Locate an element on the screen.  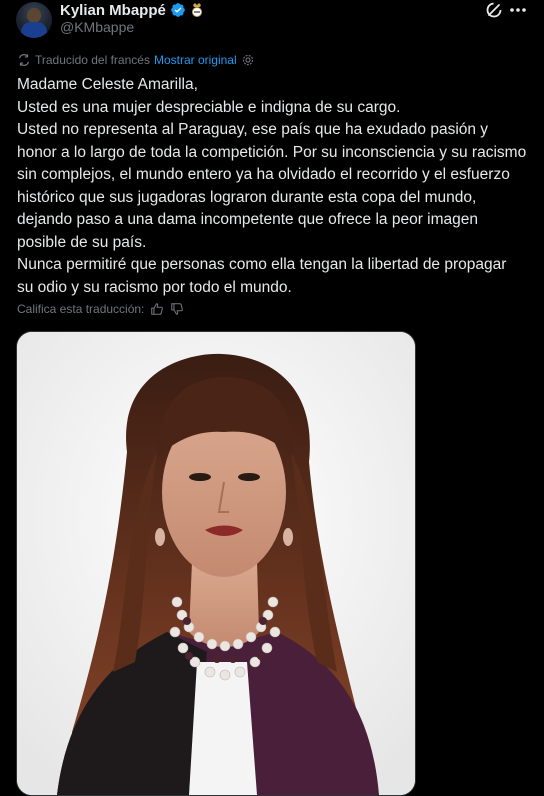
verified-badge-icon is located at coordinates (178, 10).